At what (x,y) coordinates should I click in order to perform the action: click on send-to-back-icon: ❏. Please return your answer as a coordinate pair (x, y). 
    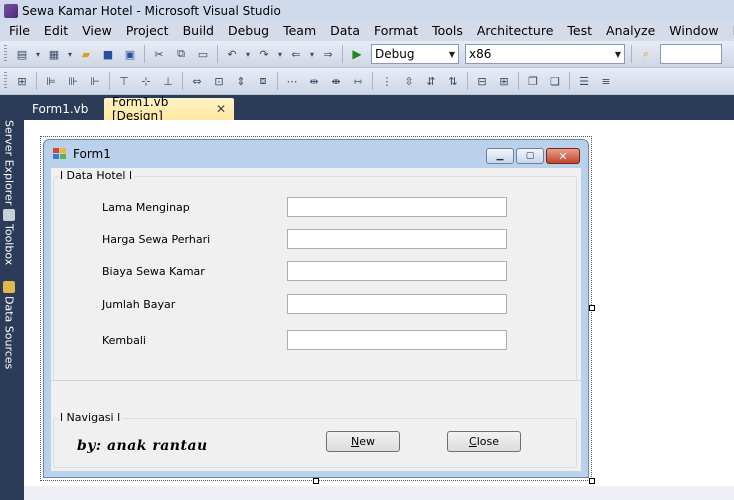
    Looking at the image, I should click on (555, 81).